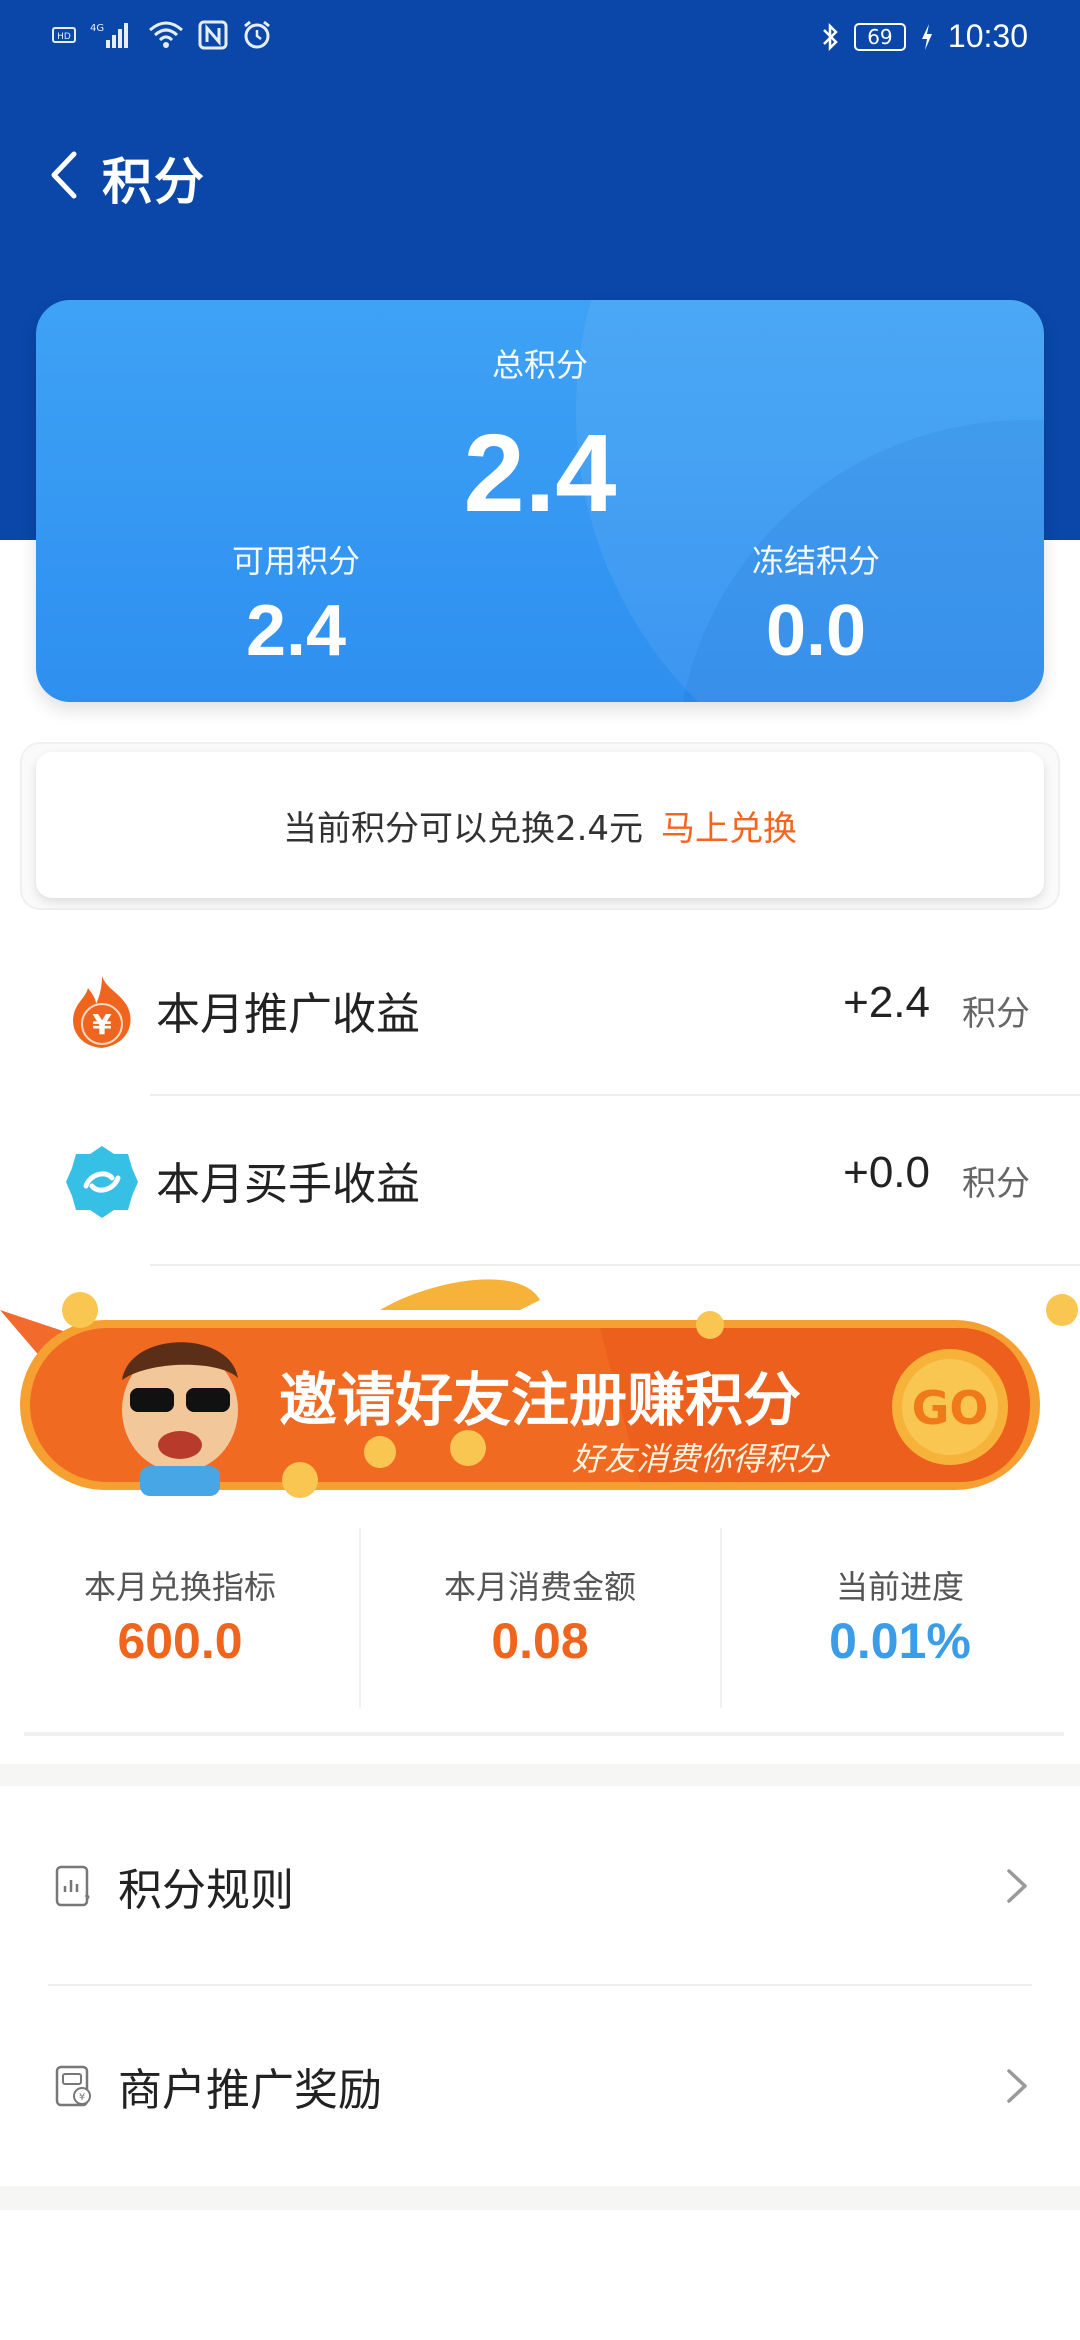 This screenshot has width=1080, height=2340. I want to click on earnings-value: +0.0, so click(886, 1172).